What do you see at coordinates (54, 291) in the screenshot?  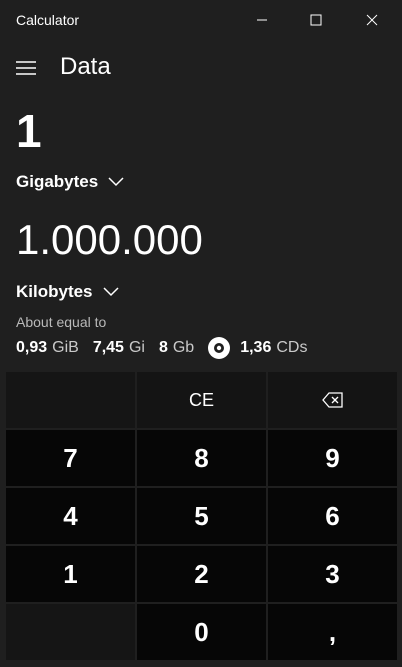 I see `to-unit-label: Kilobytes` at bounding box center [54, 291].